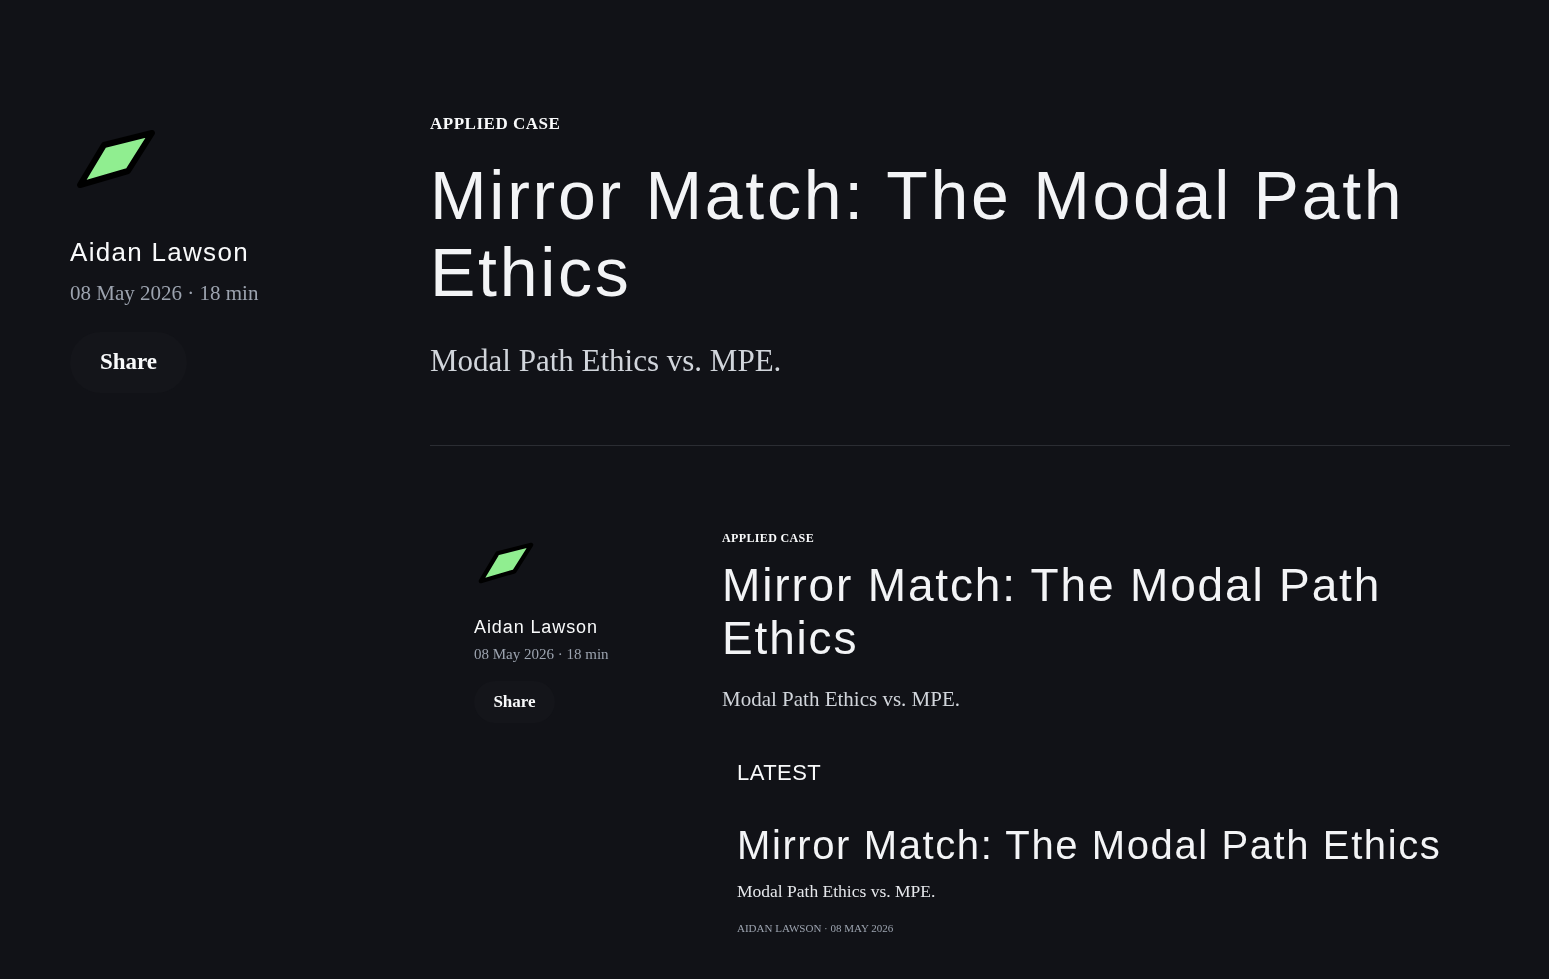 Image resolution: width=1549 pixels, height=979 pixels. What do you see at coordinates (780, 773) in the screenshot?
I see `section-heading: LATEST` at bounding box center [780, 773].